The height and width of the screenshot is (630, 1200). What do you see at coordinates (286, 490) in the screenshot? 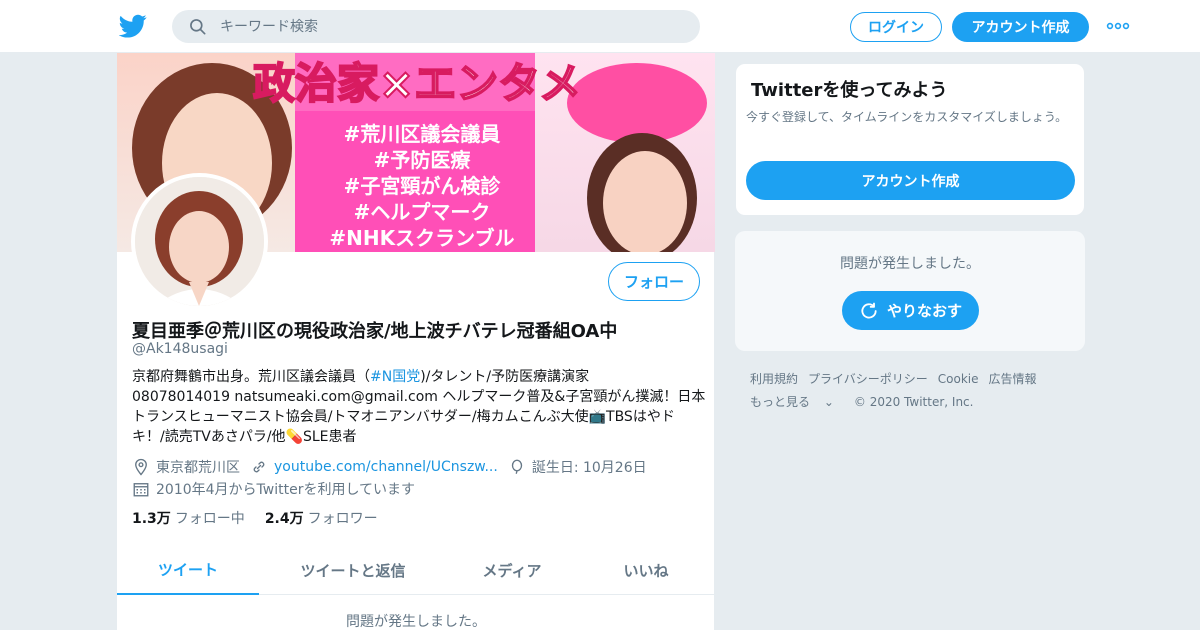
I see `profile-joined-date: 2010年4月からTwitterを利用しています` at bounding box center [286, 490].